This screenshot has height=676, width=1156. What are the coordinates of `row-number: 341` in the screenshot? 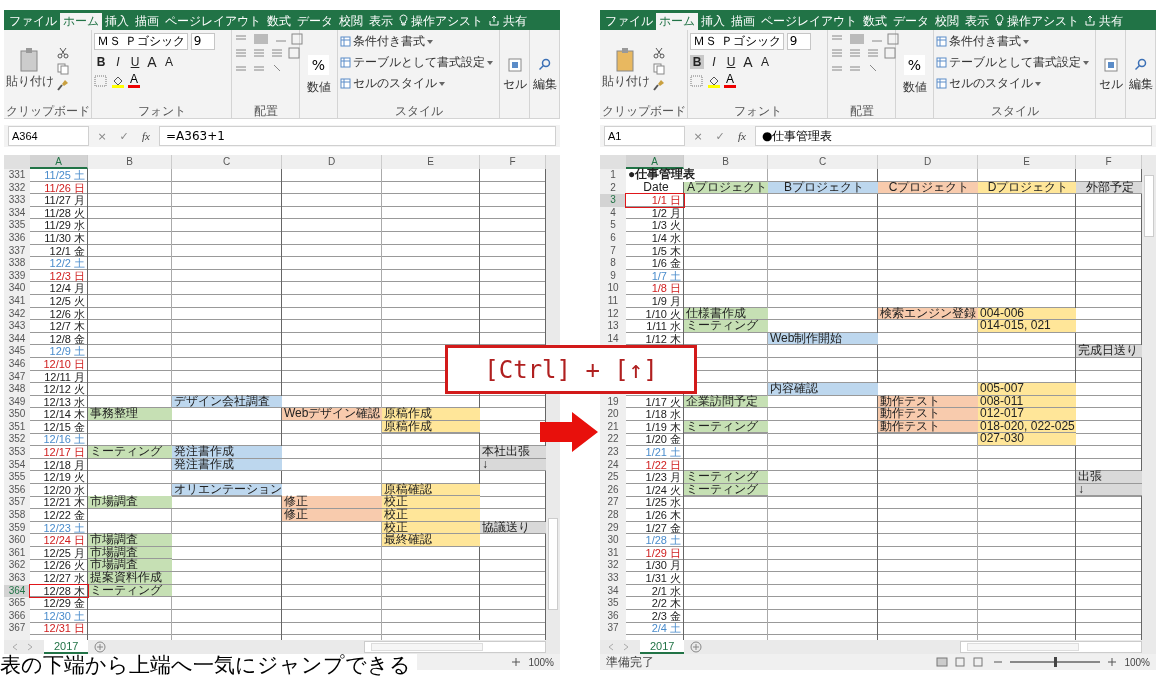 It's located at (17, 301).